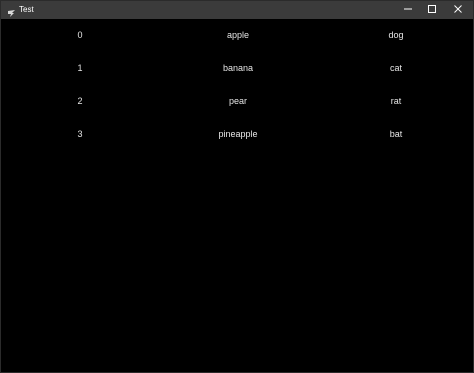 This screenshot has width=474, height=373. Describe the element at coordinates (80, 35) in the screenshot. I see `index-cell: 0` at that location.